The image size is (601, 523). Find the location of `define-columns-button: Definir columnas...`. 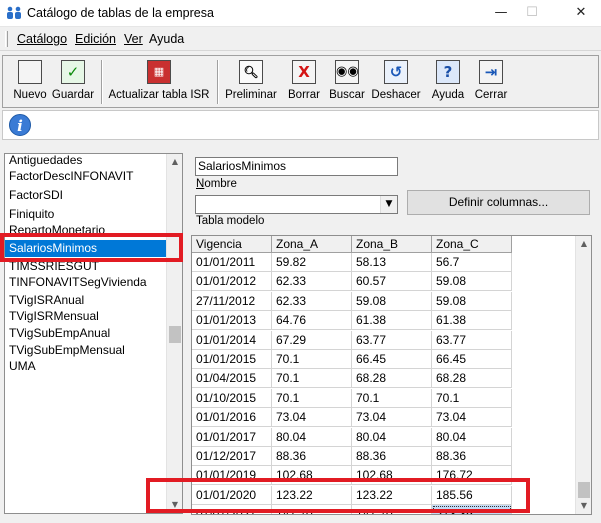

define-columns-button: Definir columnas... is located at coordinates (498, 202).